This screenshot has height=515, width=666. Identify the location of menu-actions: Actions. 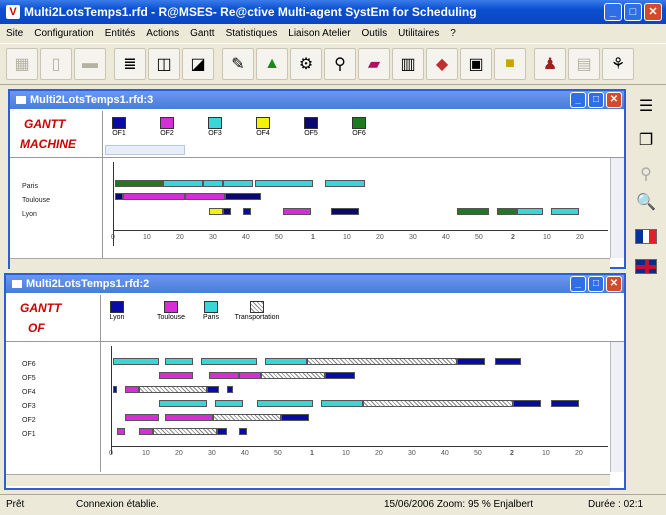
(162, 33).